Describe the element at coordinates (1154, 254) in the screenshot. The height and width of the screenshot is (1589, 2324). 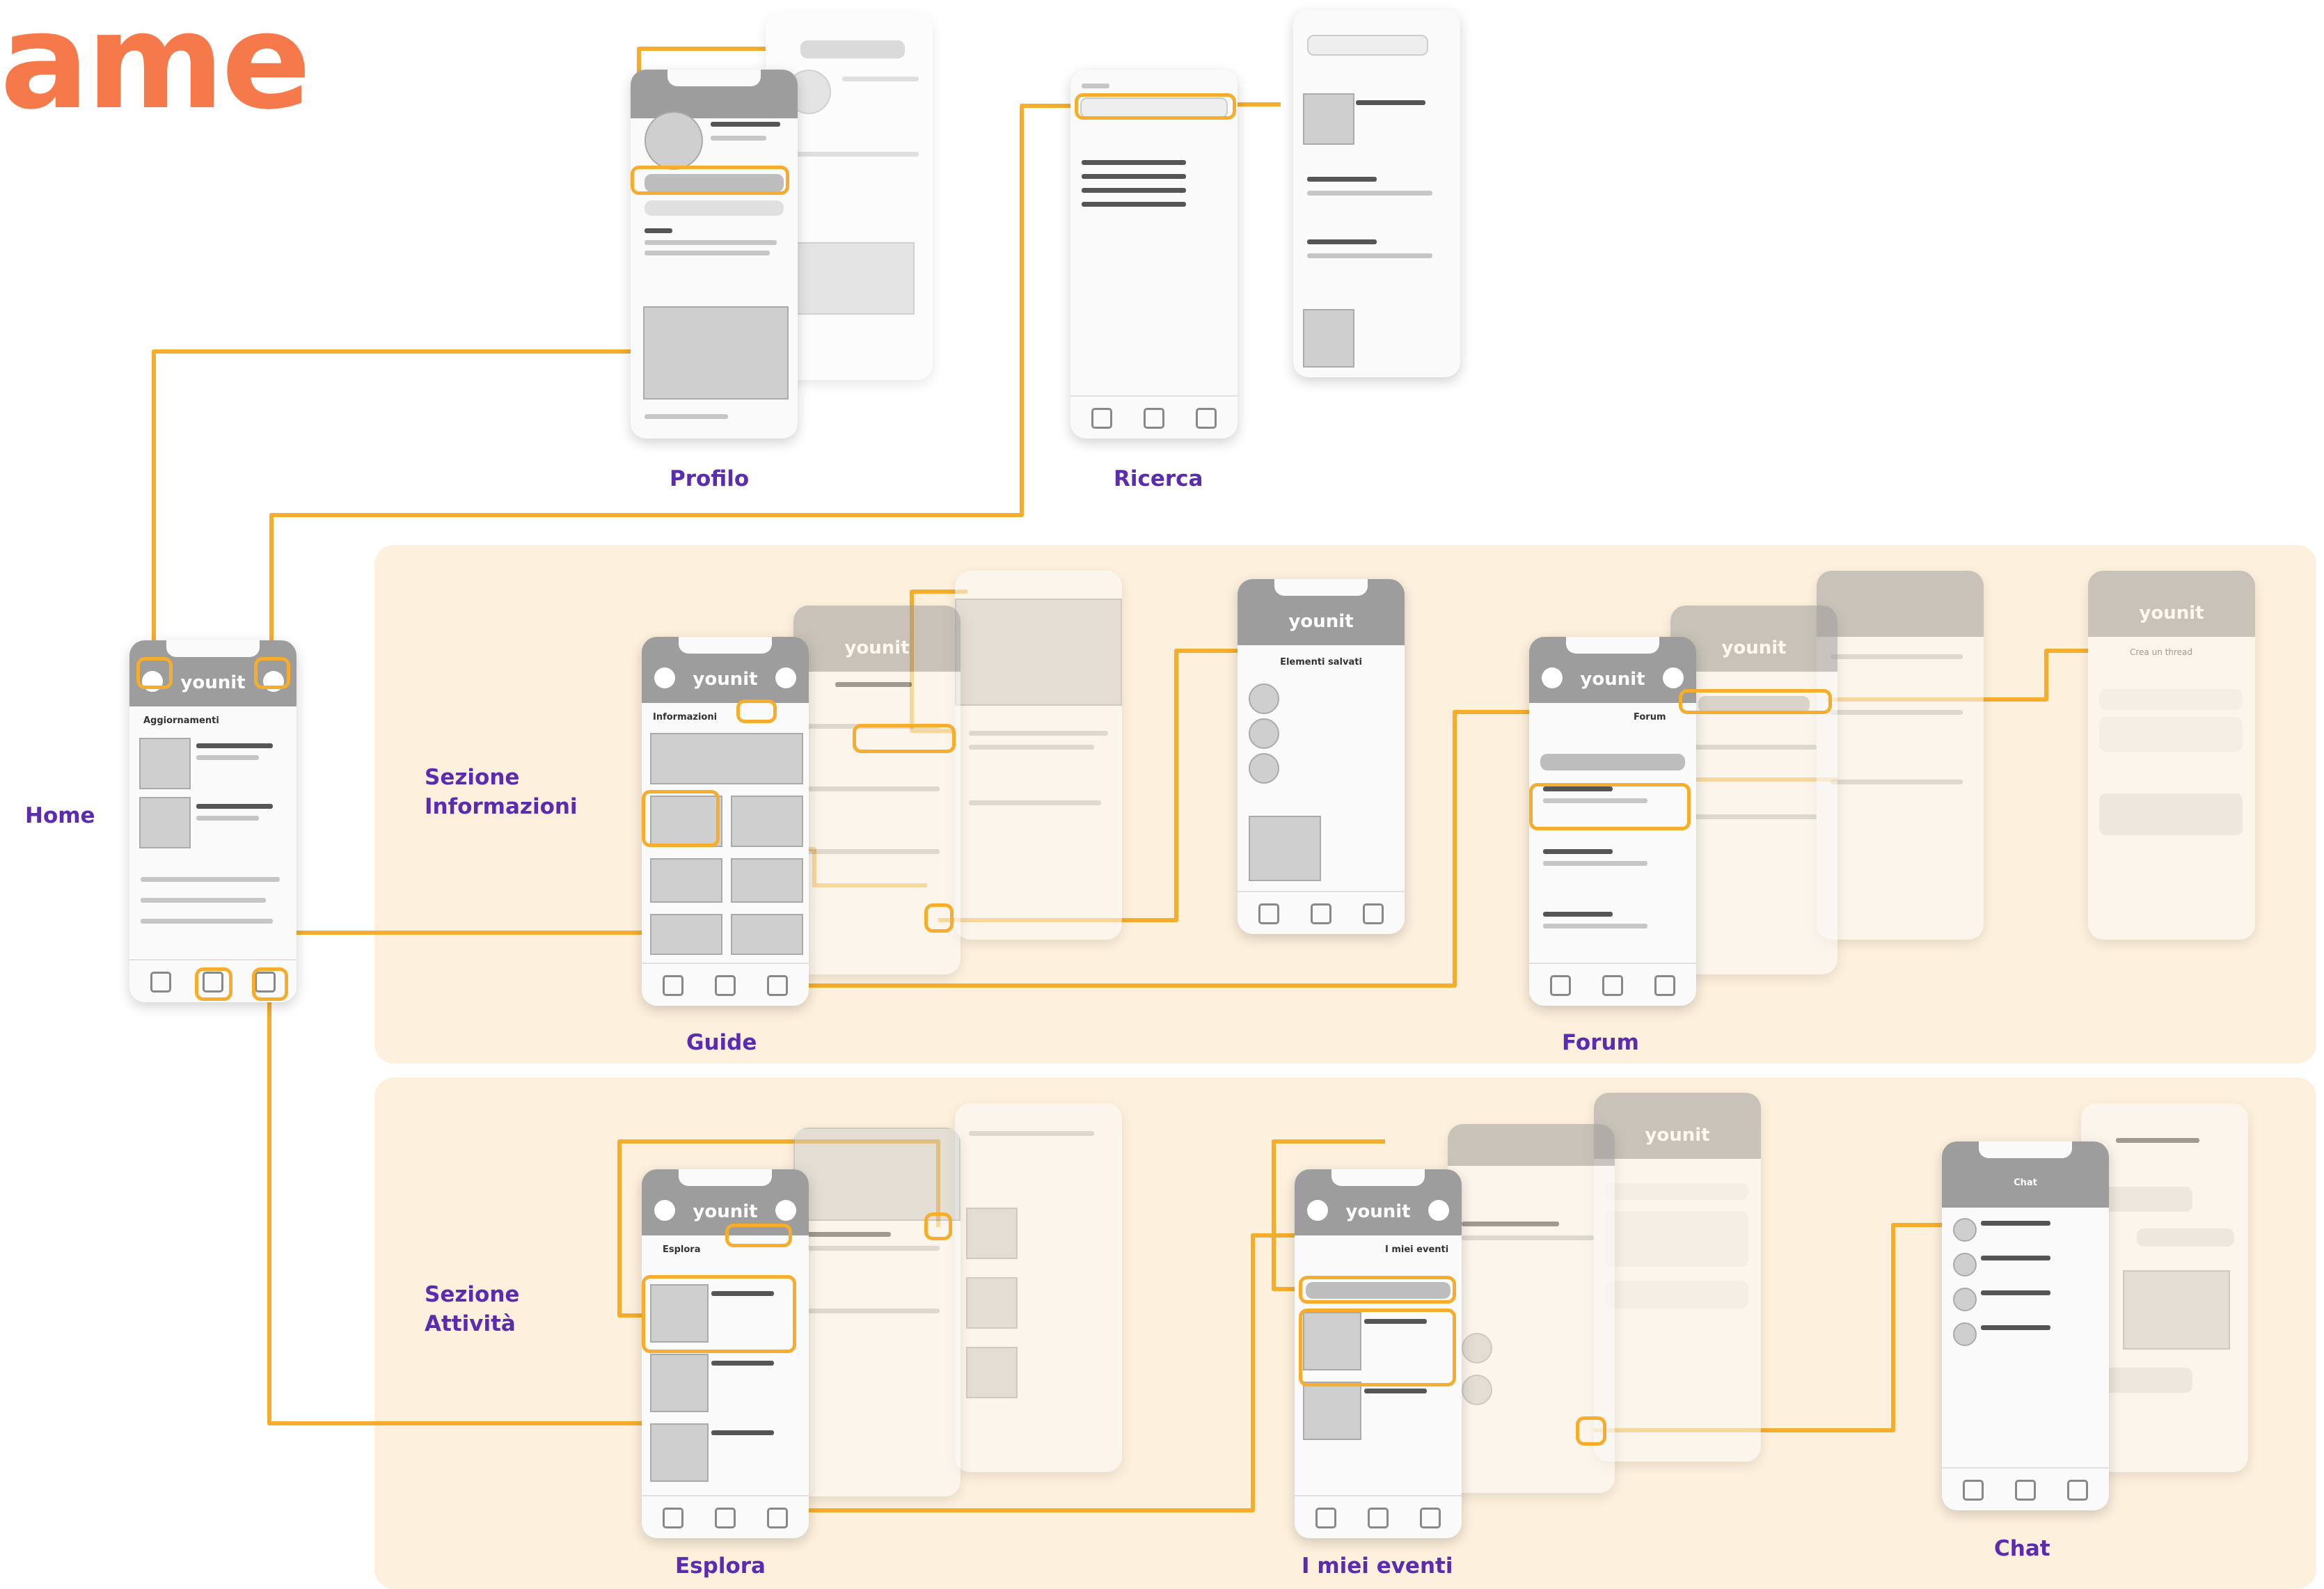
I see `ricerca-screen` at that location.